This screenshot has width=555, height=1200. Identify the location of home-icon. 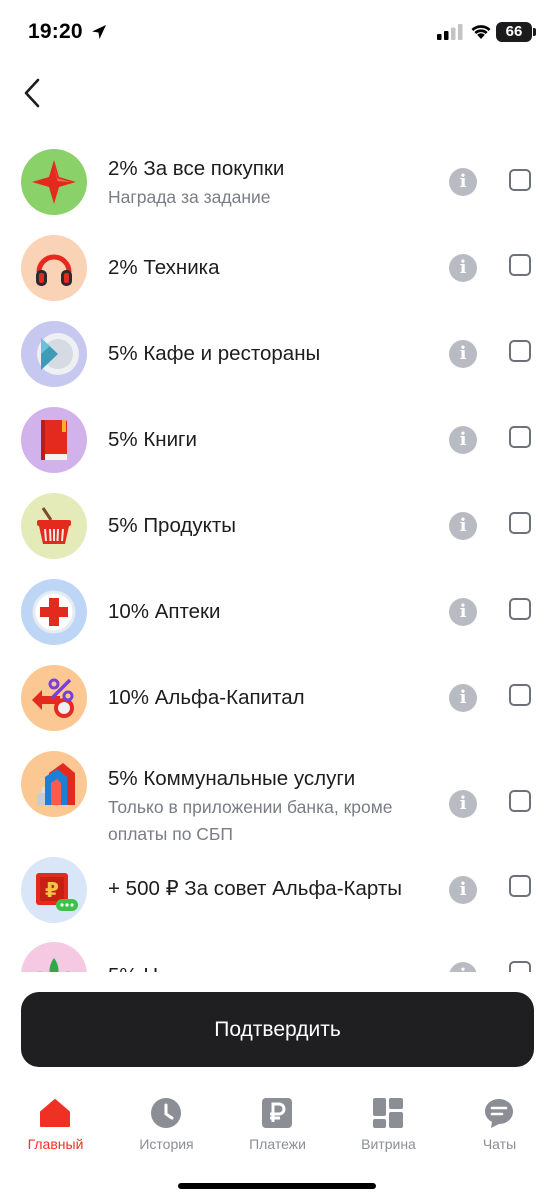
(55, 1113).